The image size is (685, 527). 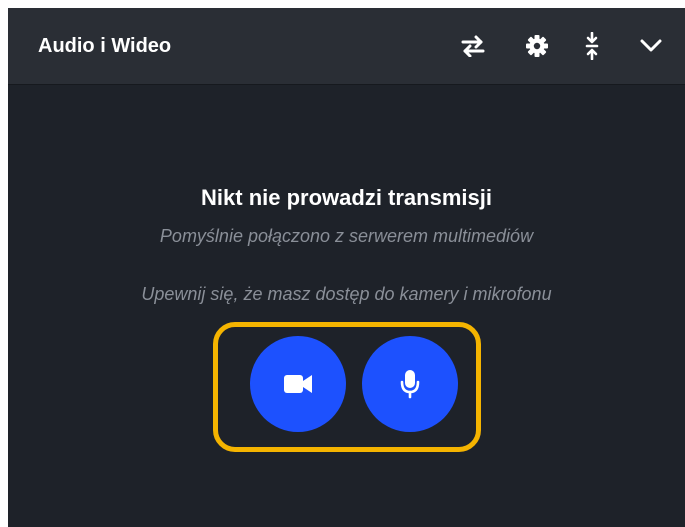 I want to click on panel-title: Audio i Wideo, so click(x=105, y=46).